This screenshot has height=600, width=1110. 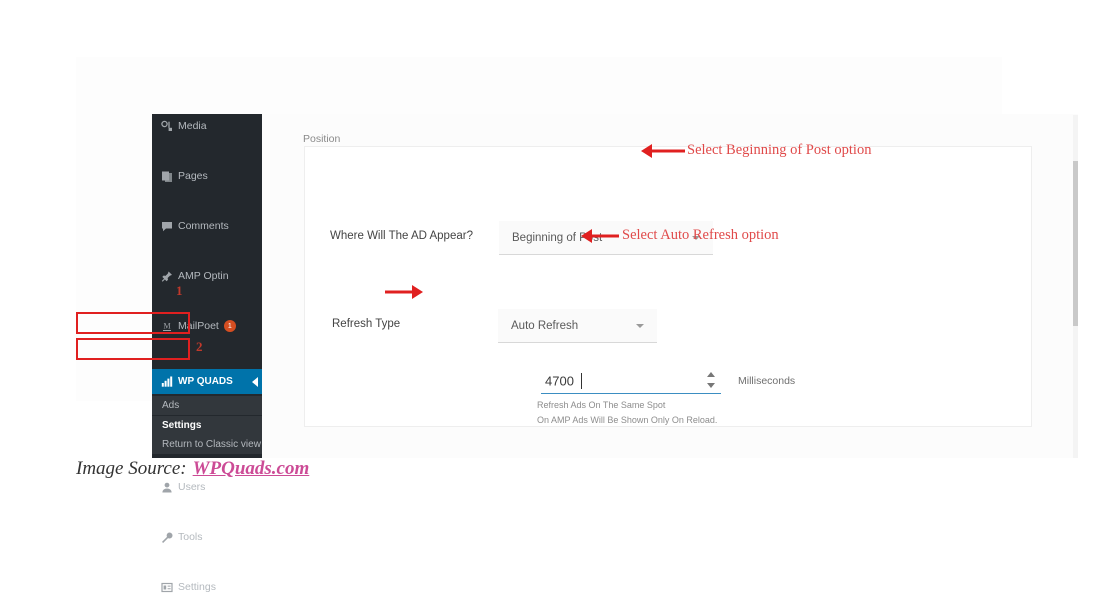 I want to click on media-icon, so click(x=166, y=126).